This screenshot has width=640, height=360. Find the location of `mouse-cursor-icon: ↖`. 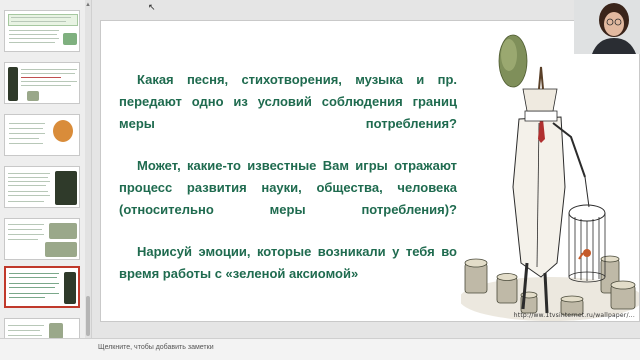

mouse-cursor-icon: ↖ is located at coordinates (152, 7).